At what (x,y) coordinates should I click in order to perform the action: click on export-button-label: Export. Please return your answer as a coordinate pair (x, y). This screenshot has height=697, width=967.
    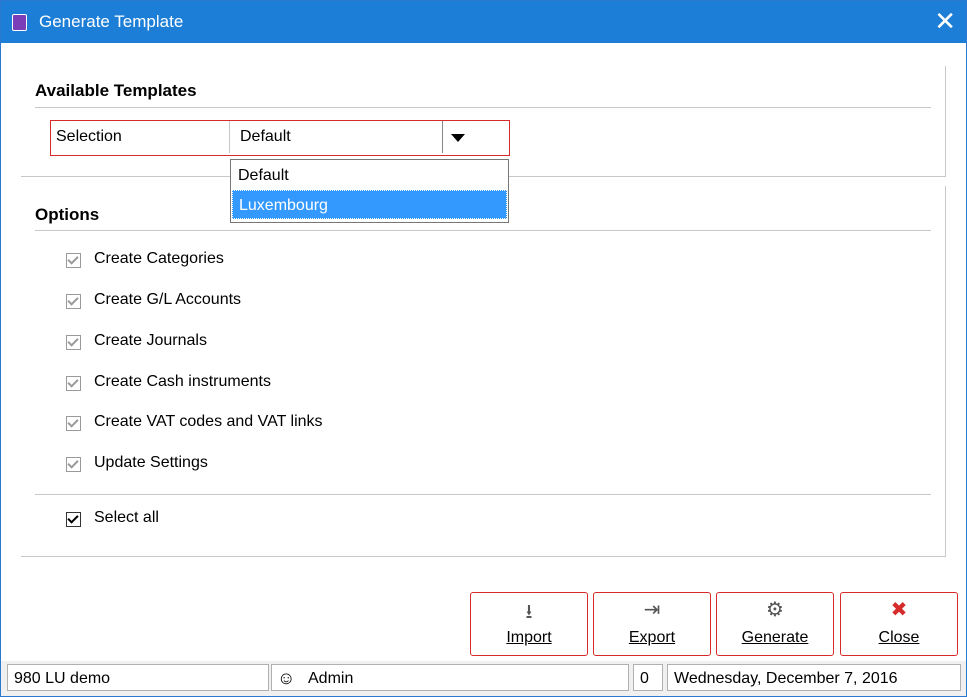
    Looking at the image, I should click on (652, 637).